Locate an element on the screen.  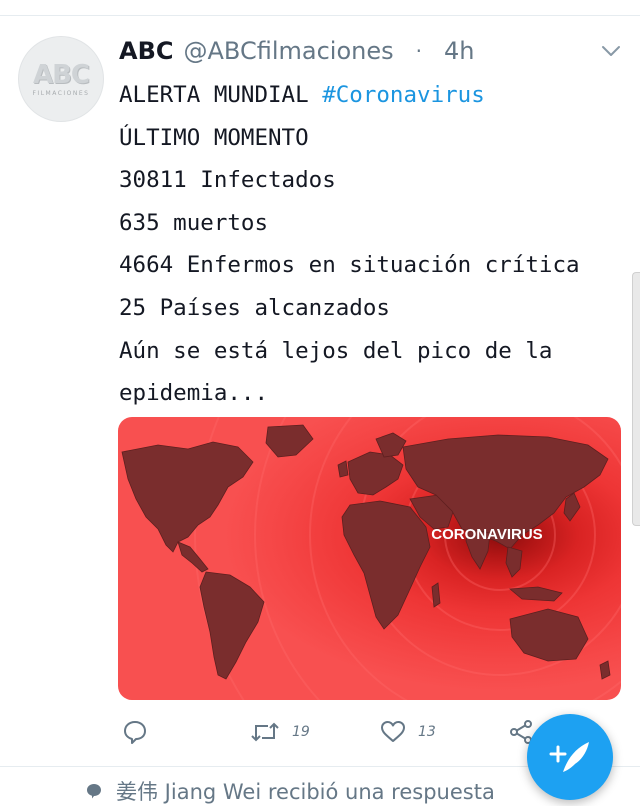
tweet-text-line: Aún se está lejos del pico de la is located at coordinates (369, 351).